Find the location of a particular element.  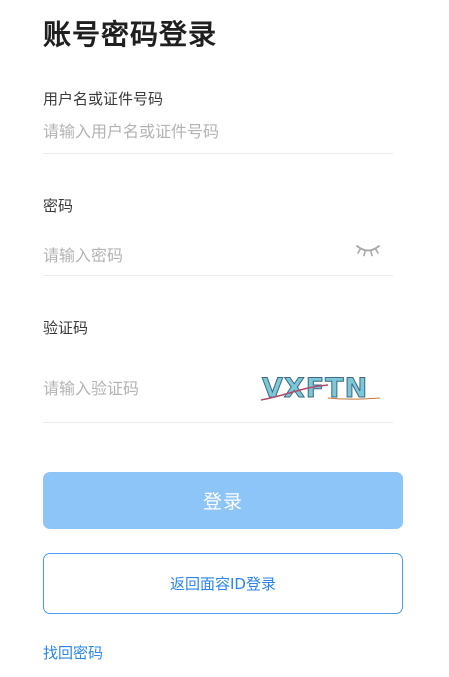

username-divider is located at coordinates (218, 153).